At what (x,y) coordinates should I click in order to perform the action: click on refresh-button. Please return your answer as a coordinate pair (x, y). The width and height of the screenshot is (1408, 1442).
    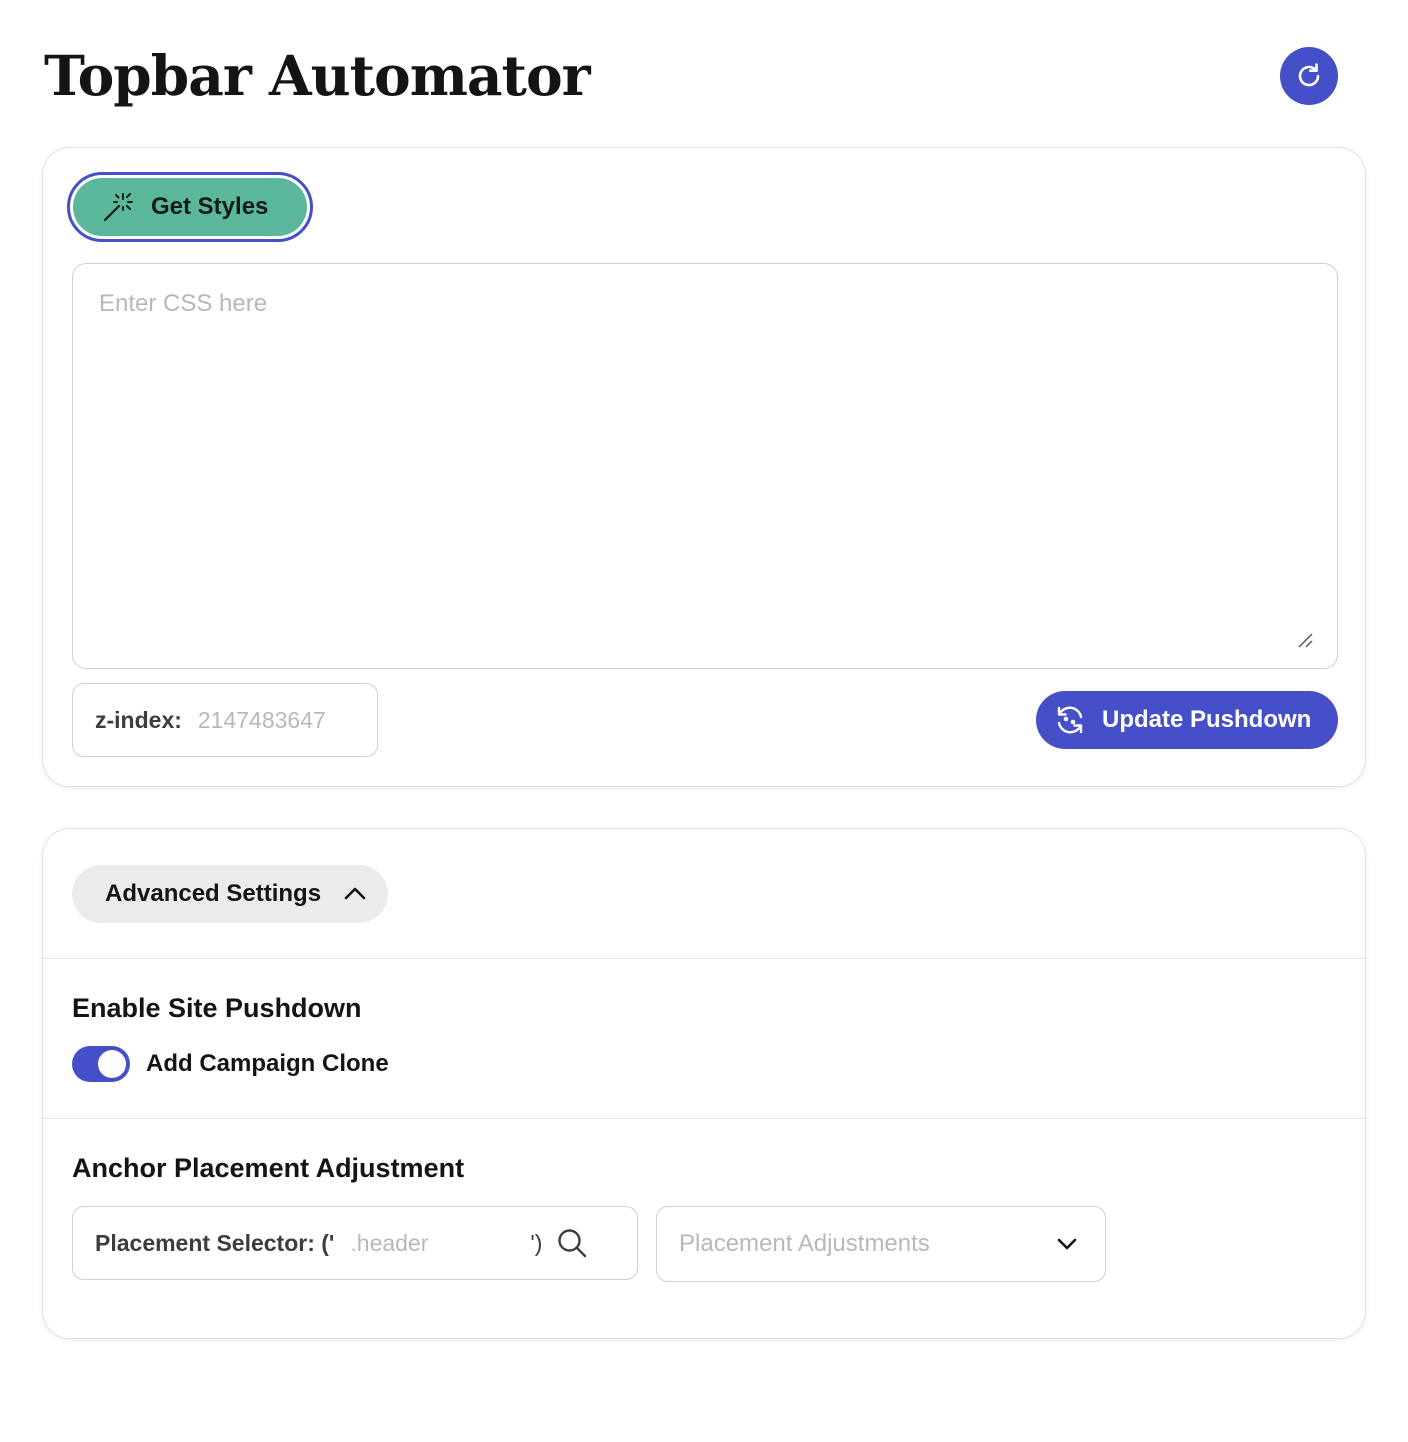
    Looking at the image, I should click on (1309, 76).